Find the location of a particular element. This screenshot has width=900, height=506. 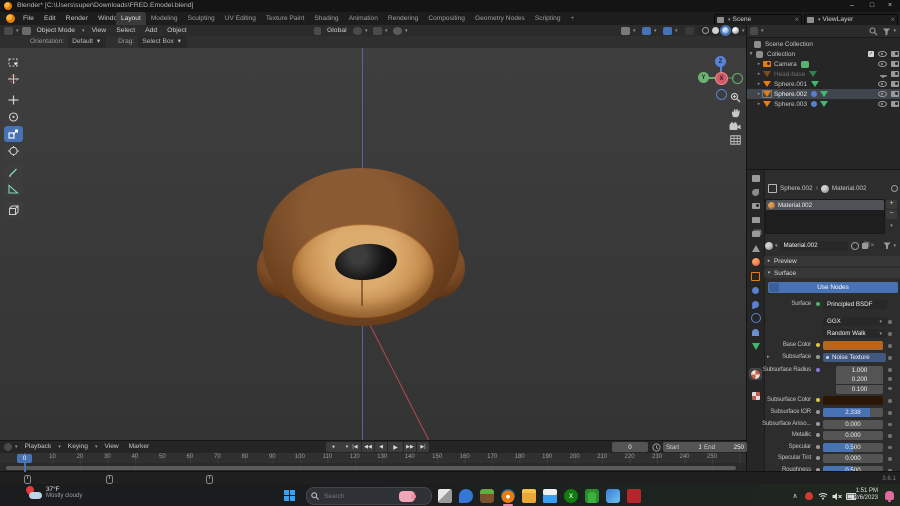

tab-constraints is located at coordinates (755, 332).